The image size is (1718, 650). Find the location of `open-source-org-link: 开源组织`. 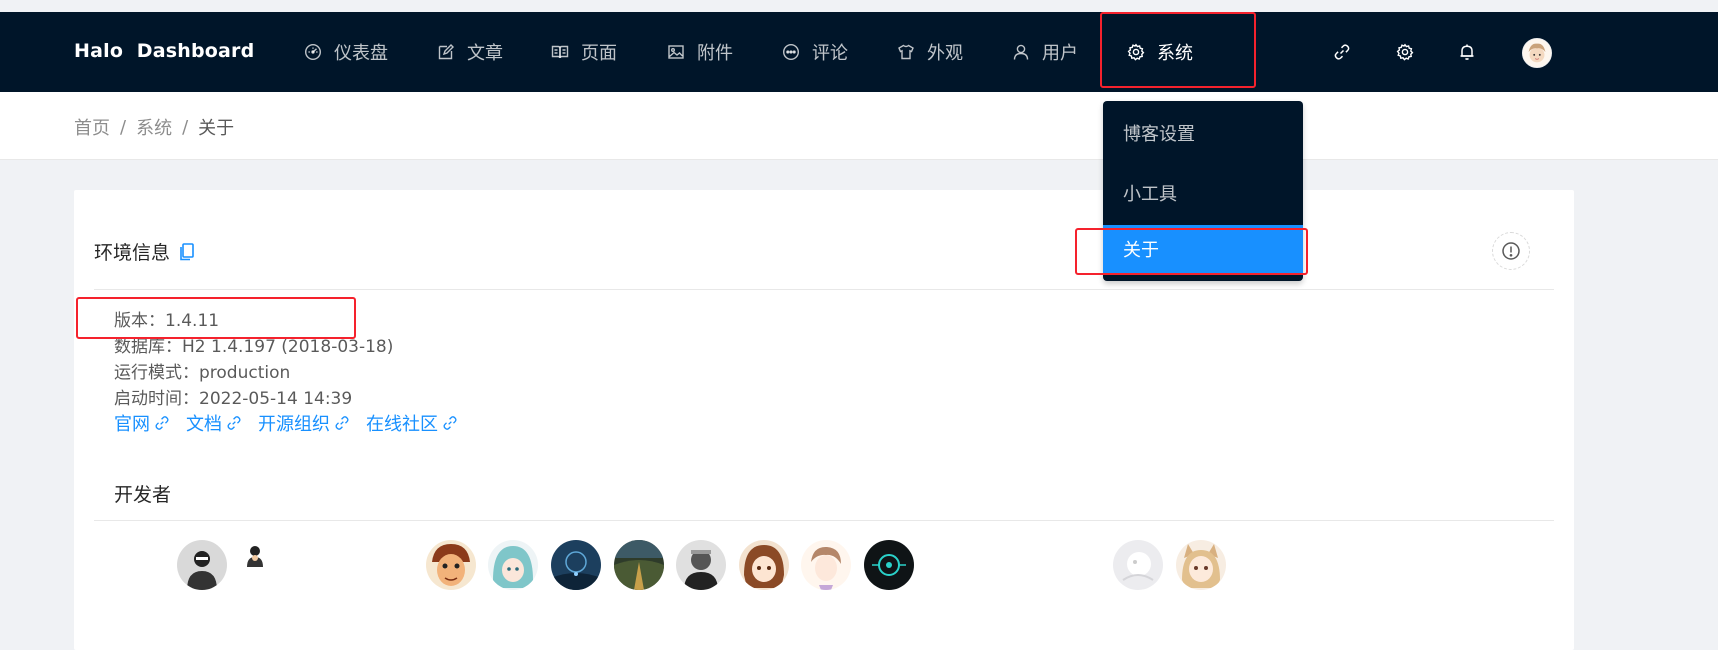

open-source-org-link: 开源组织 is located at coordinates (304, 423).